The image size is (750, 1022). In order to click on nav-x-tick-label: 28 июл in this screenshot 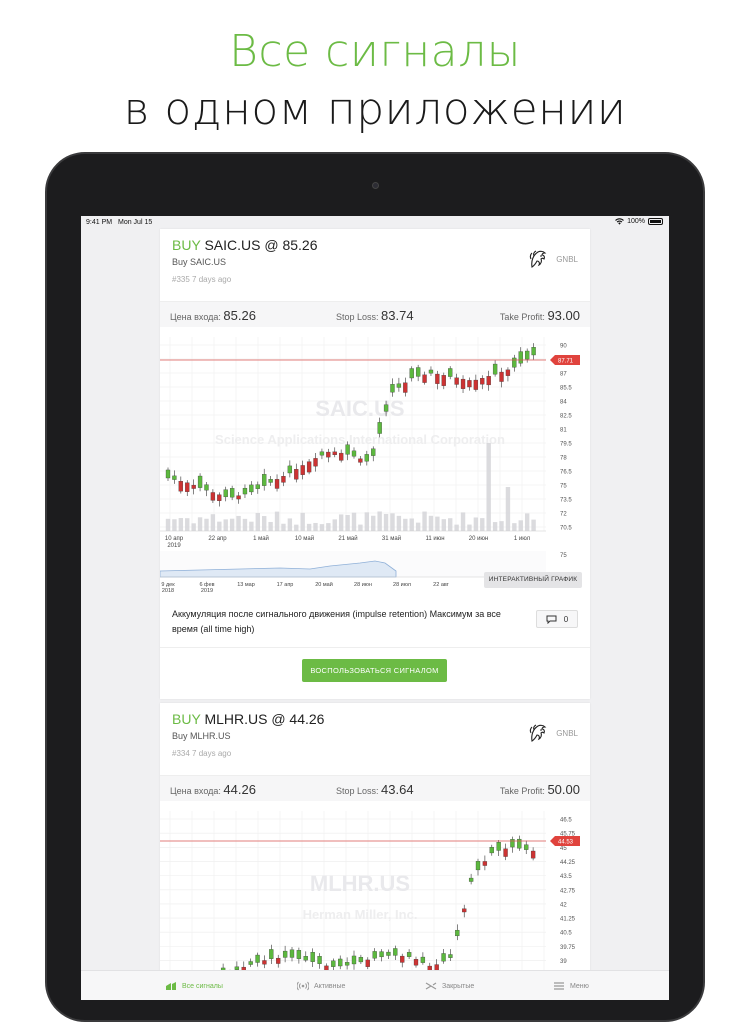, I will do `click(402, 585)`.